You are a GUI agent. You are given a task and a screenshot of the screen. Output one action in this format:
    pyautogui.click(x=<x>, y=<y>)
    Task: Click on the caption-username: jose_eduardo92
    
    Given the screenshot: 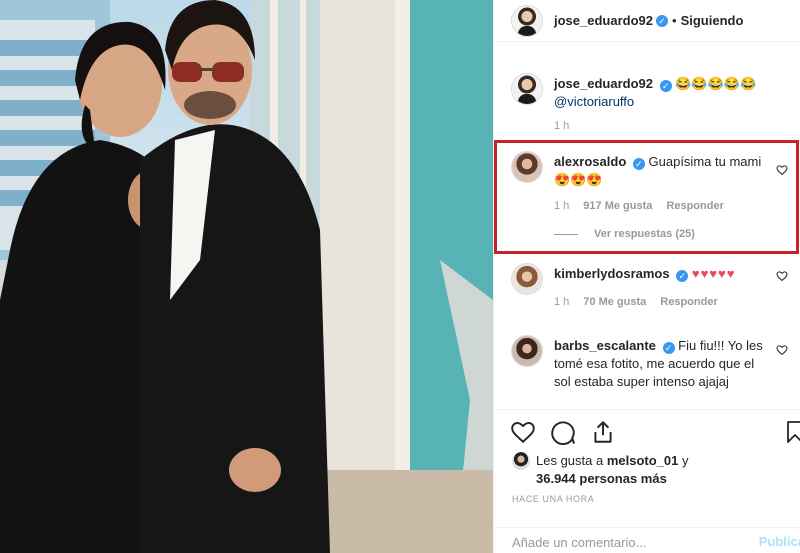 What is the action you would take?
    pyautogui.click(x=603, y=83)
    